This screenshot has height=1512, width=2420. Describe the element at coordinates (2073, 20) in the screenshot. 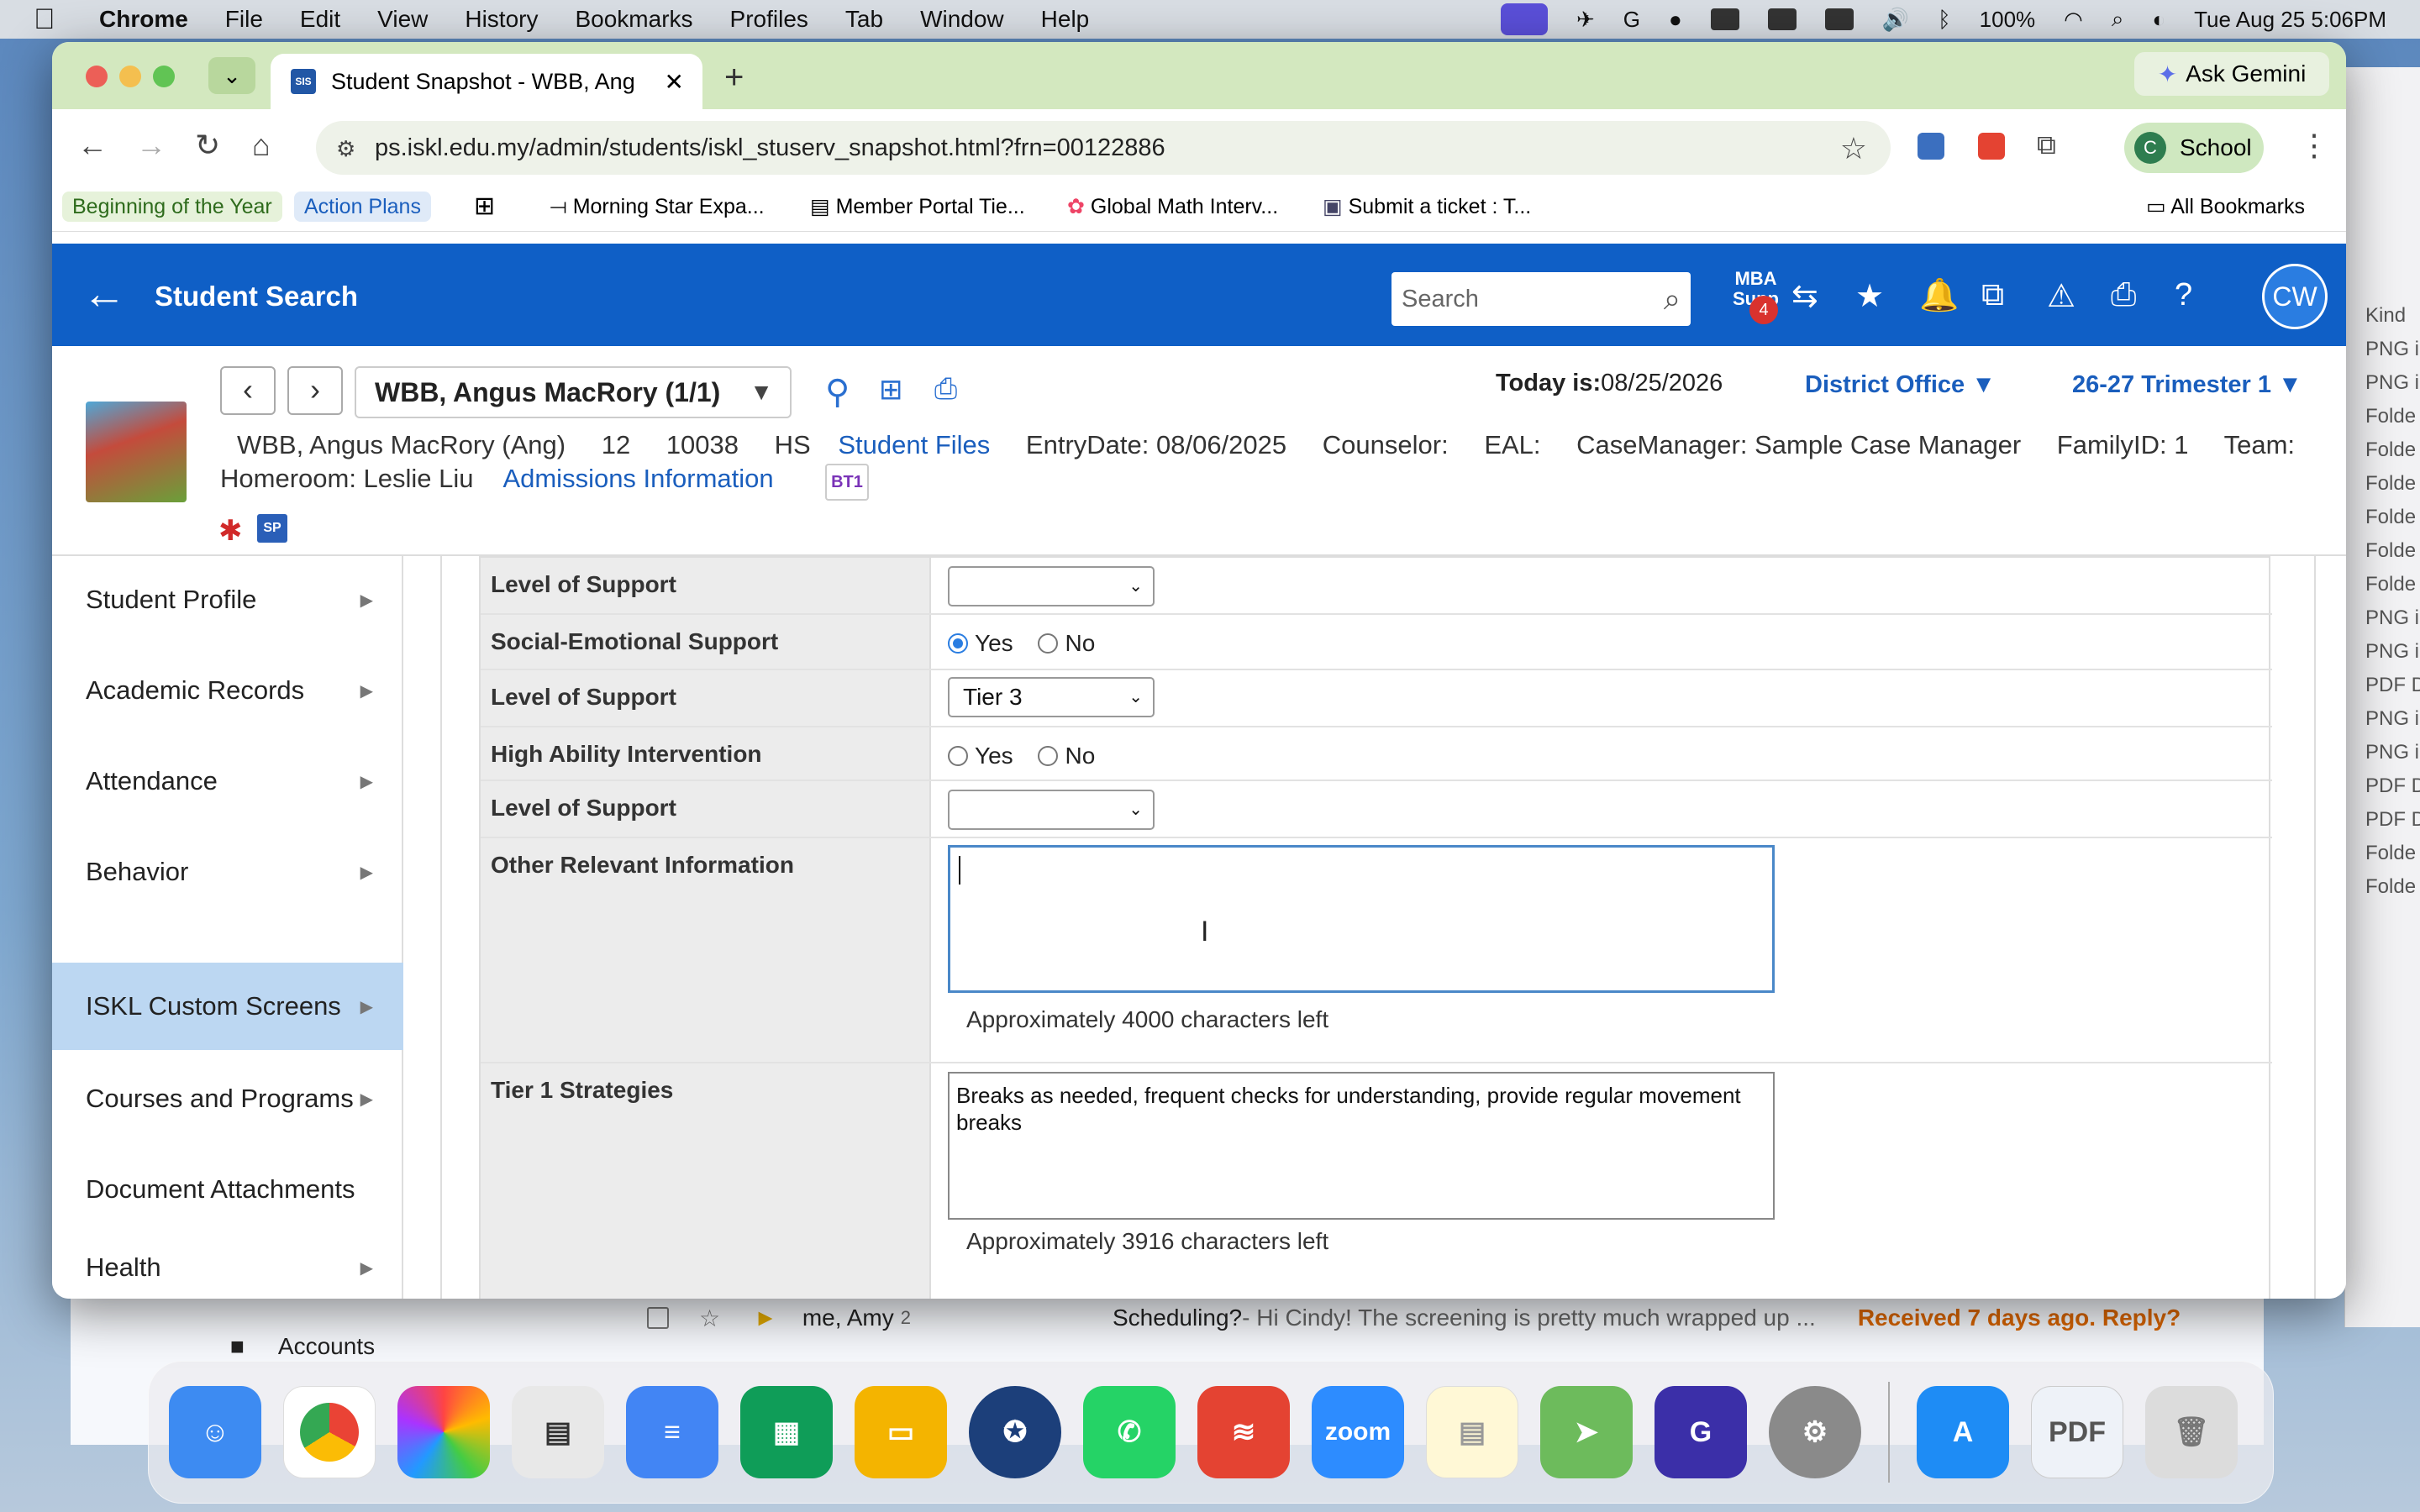

I see `wifi-icon: ◠` at that location.